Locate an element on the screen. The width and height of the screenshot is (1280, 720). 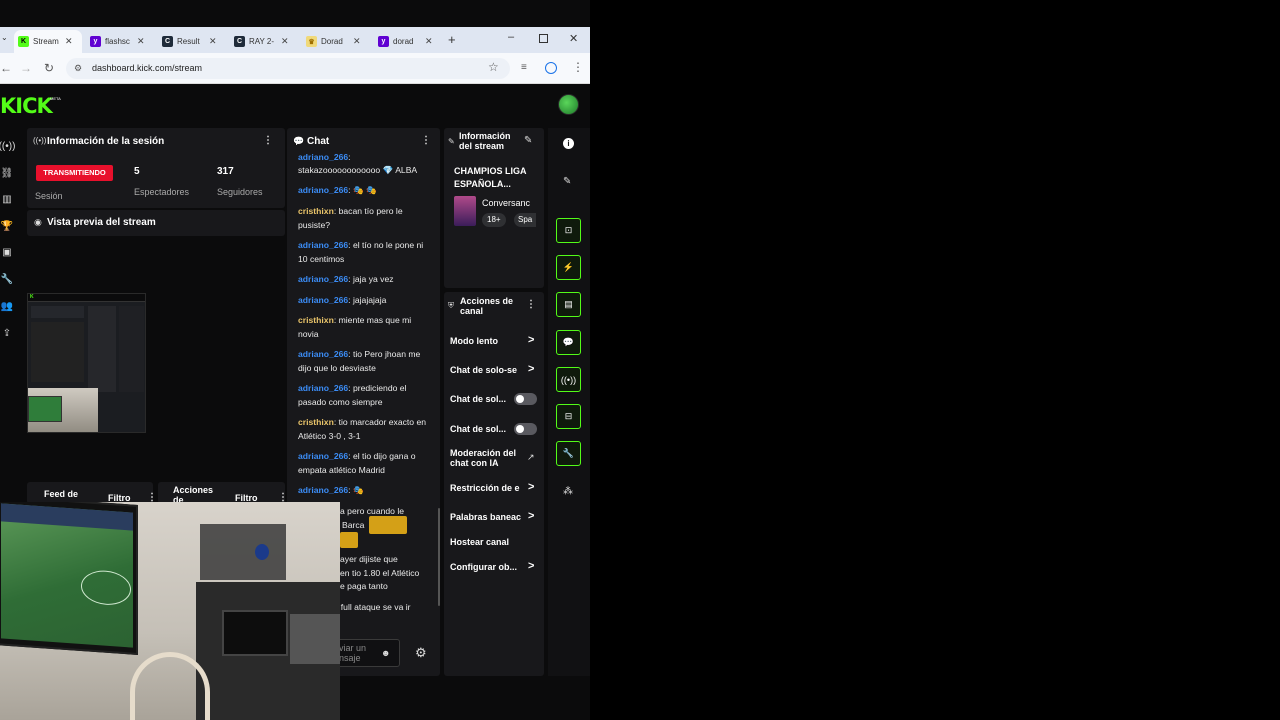
analytics-icon: ▥ is located at coordinates (7, 199).